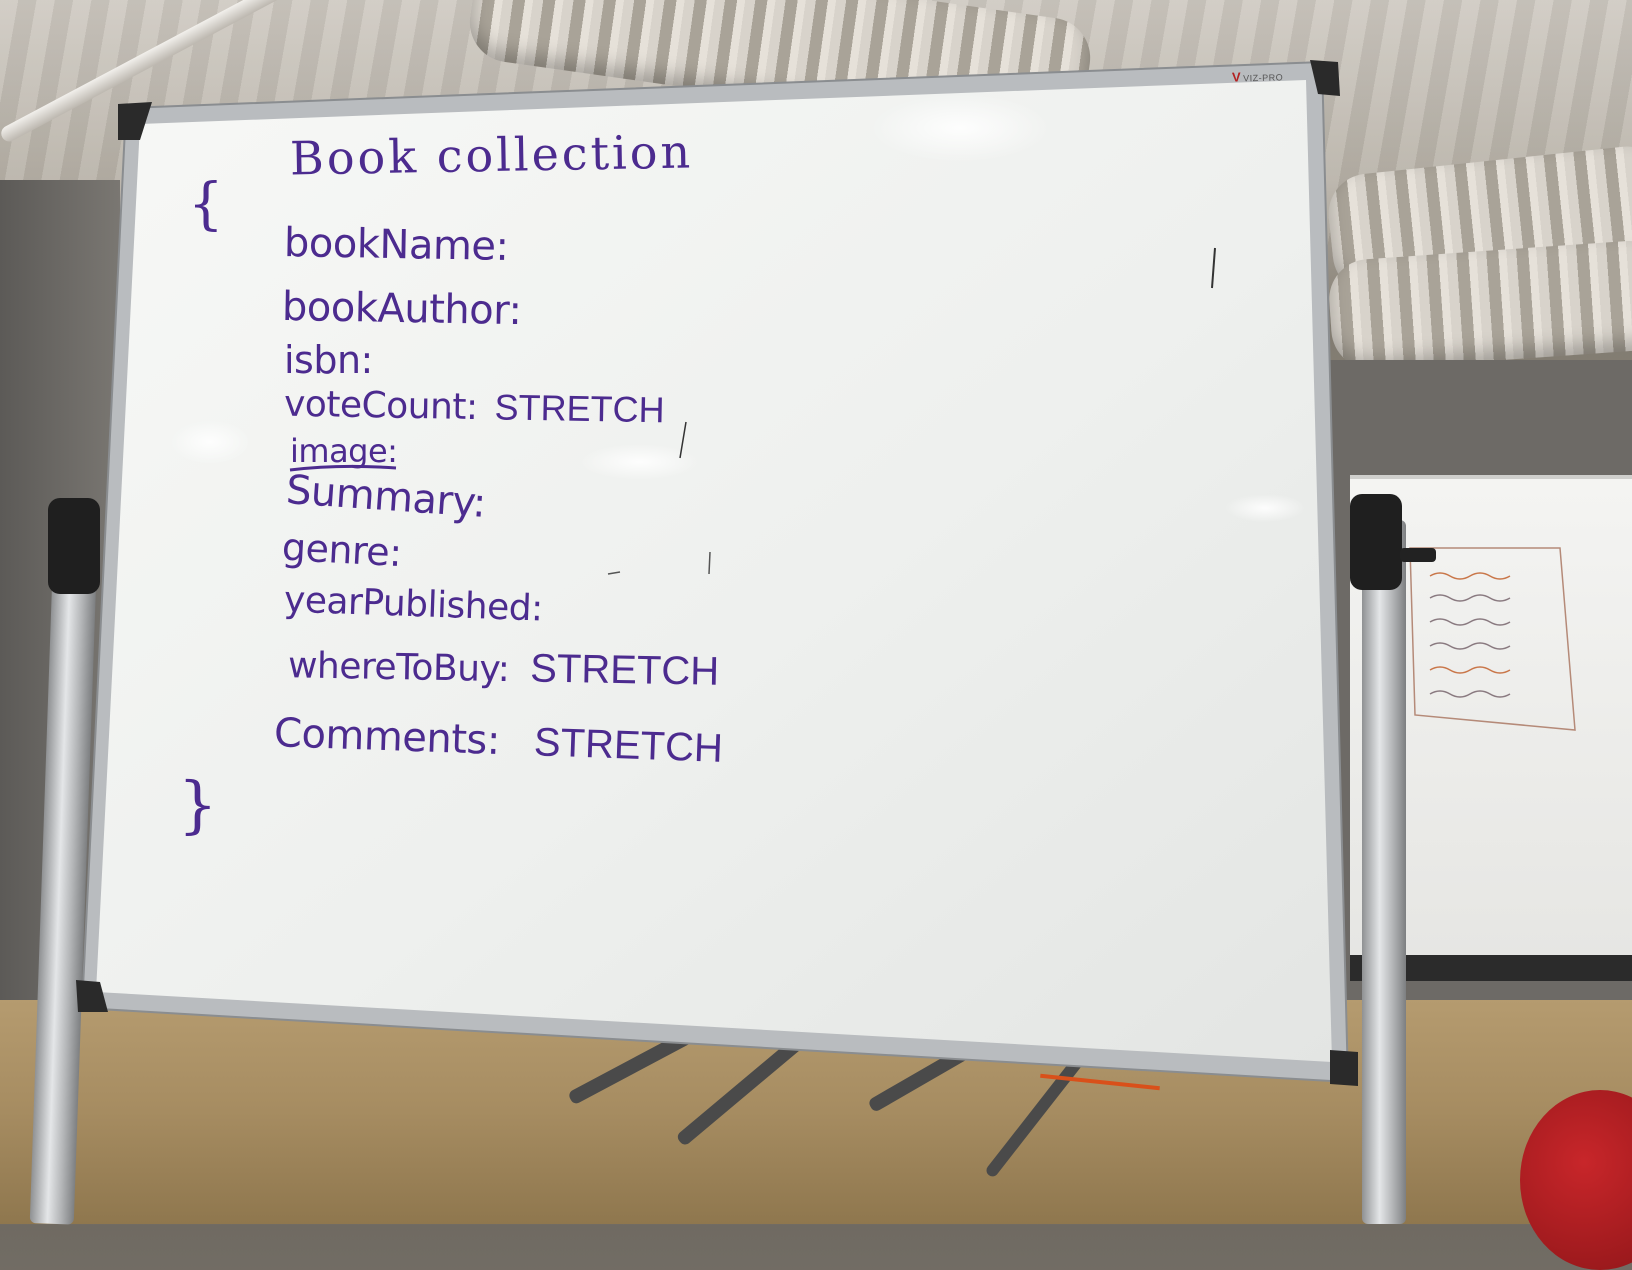 The image size is (1632, 1270). I want to click on field-bookname: bookName:, so click(396, 245).